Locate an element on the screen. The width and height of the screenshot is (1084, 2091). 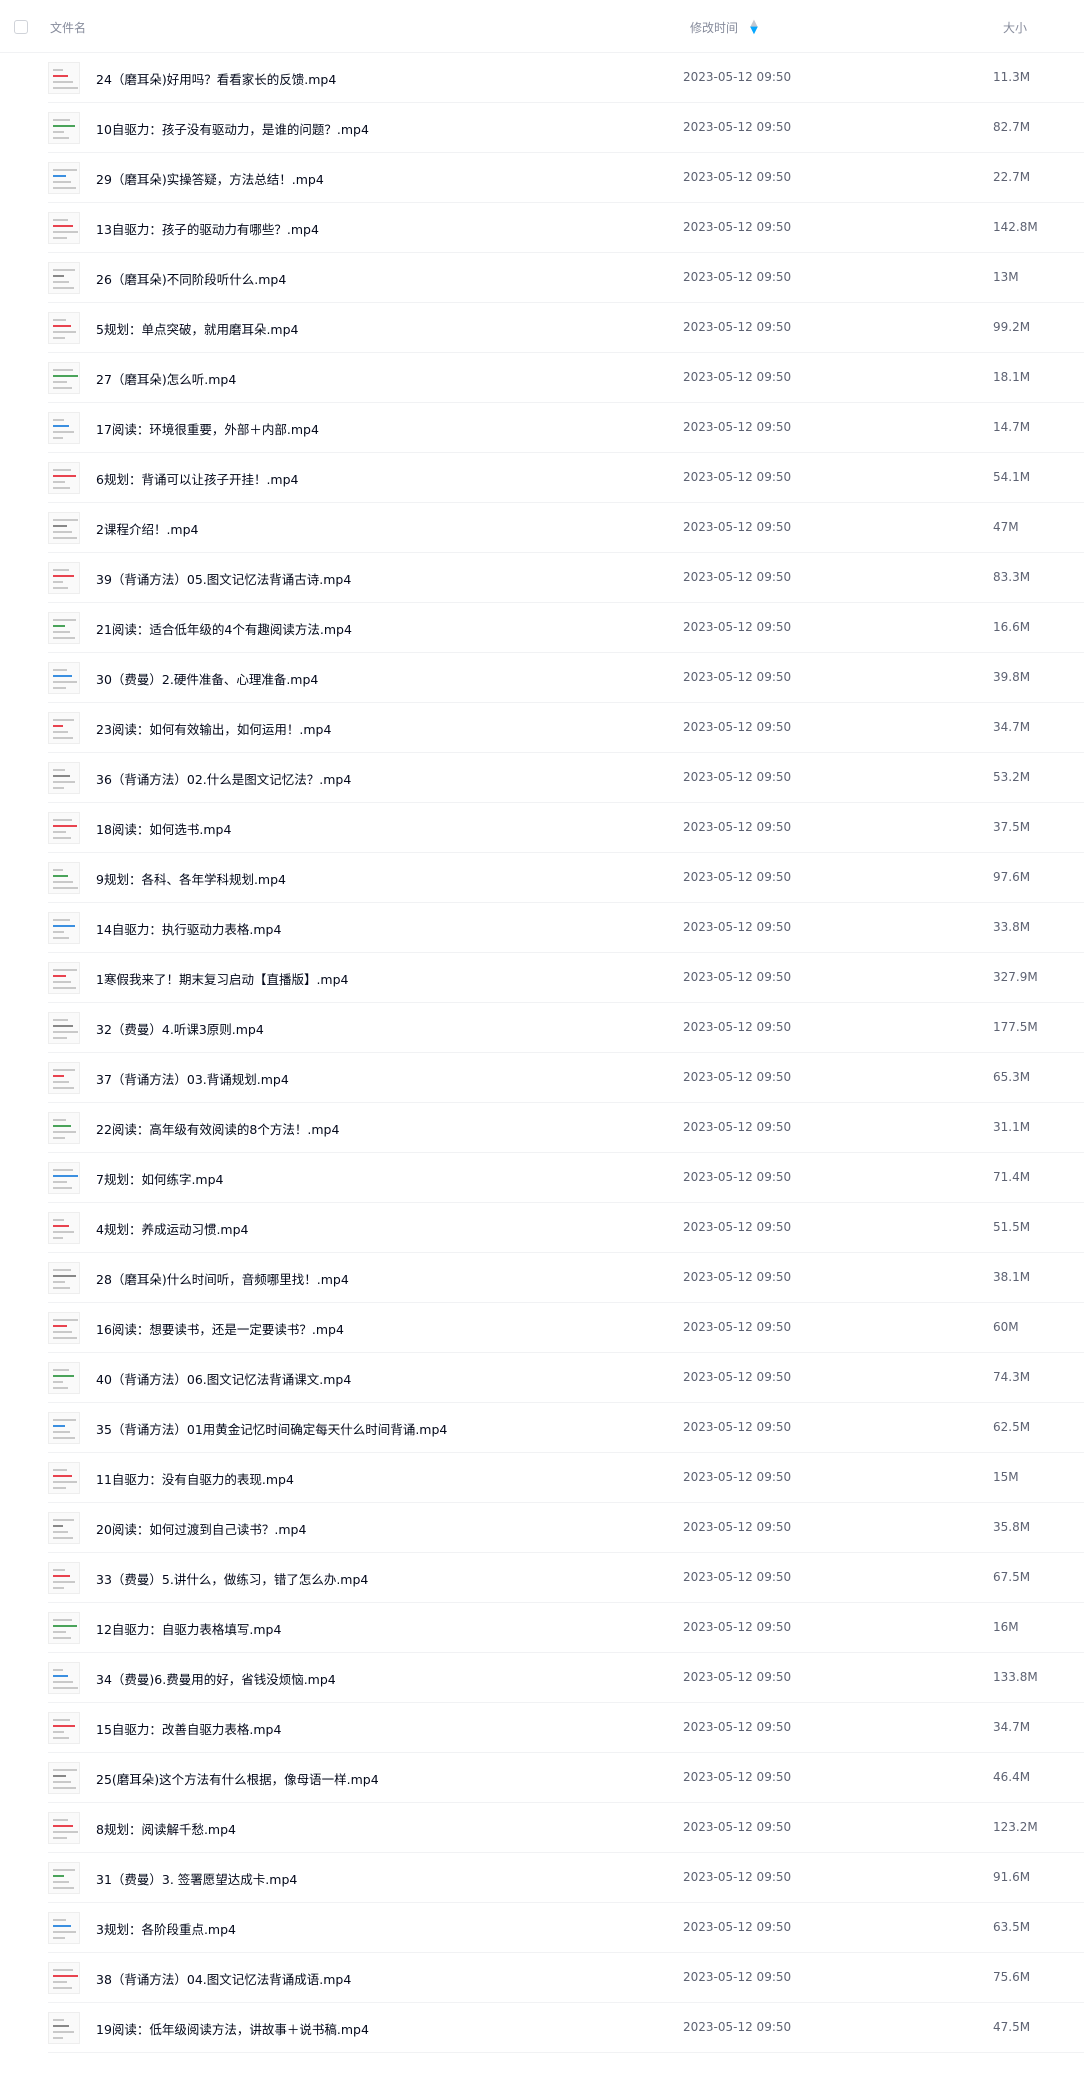
file-row: 32（费曼）4.听课3原则.mp4 2023-05-12 09:50 177.5M is located at coordinates (566, 1028).